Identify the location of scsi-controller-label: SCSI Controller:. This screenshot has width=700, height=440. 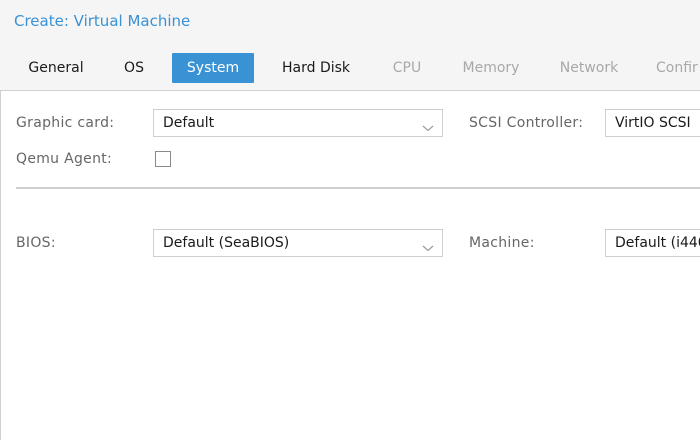
(526, 123).